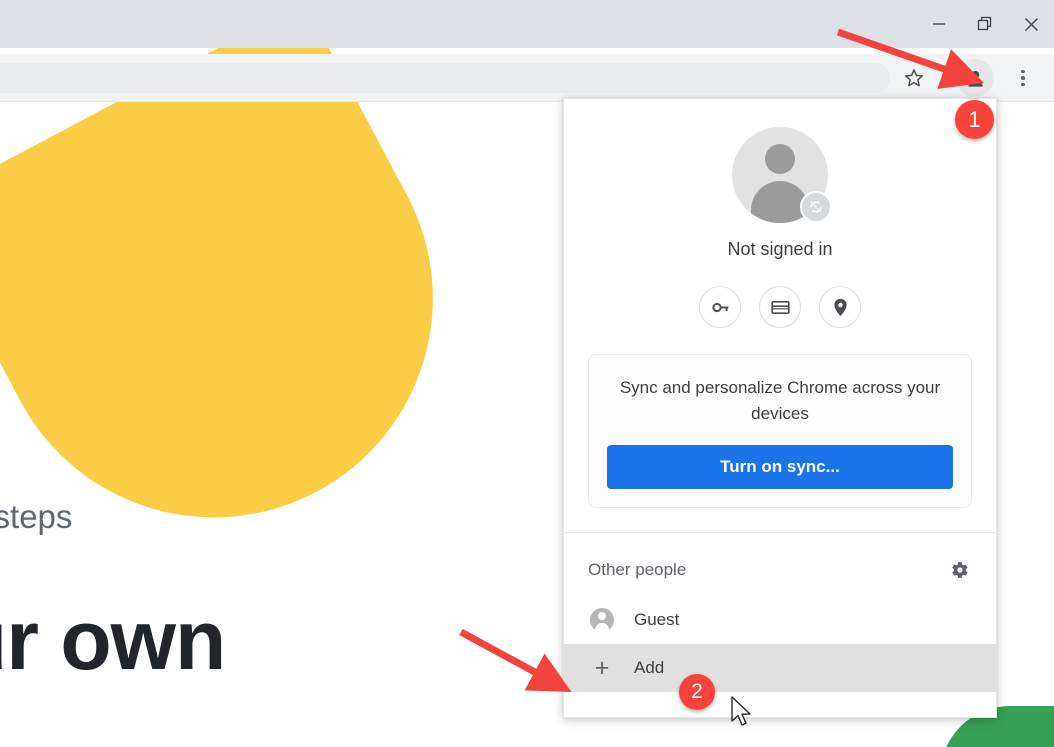 The image size is (1054, 747). I want to click on location-pin-icon, so click(840, 307).